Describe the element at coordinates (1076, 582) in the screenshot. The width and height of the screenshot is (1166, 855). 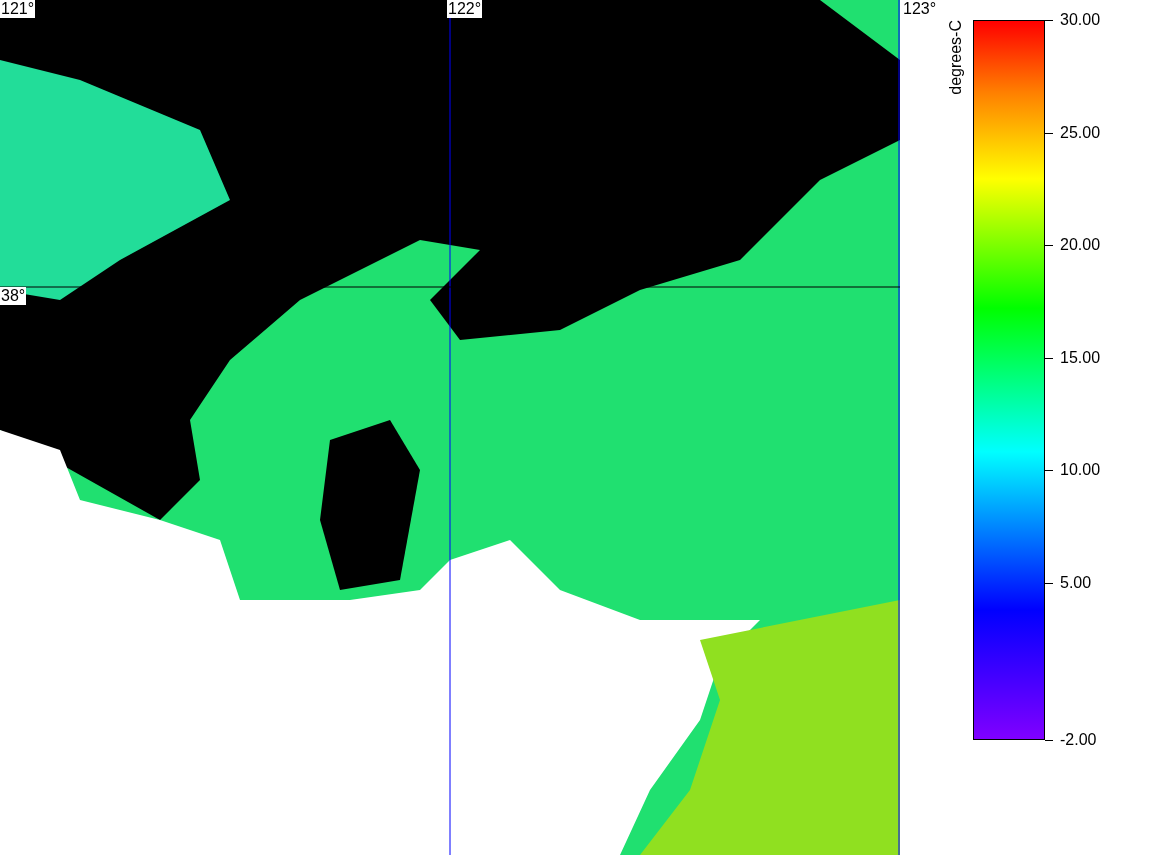
I see `scale-value: 5.00` at that location.